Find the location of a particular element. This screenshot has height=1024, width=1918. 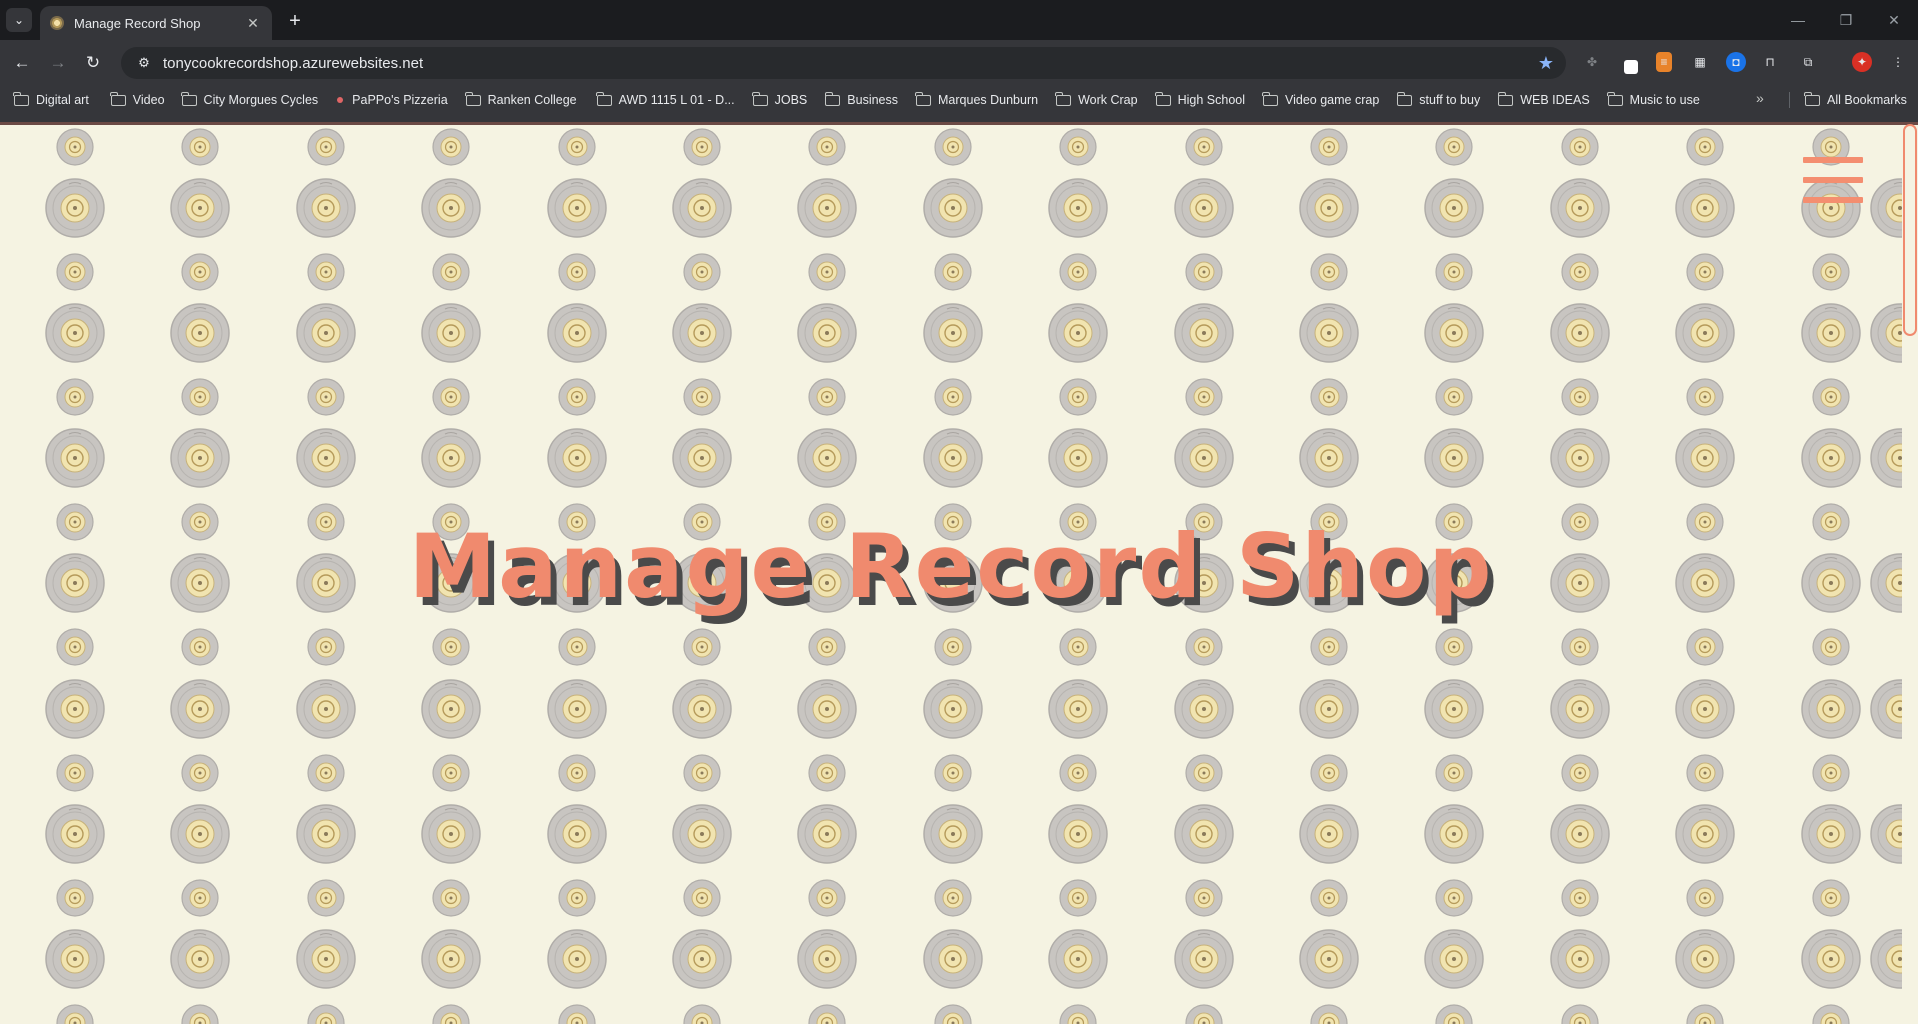

site-info-icon: ⚙ is located at coordinates (144, 63).